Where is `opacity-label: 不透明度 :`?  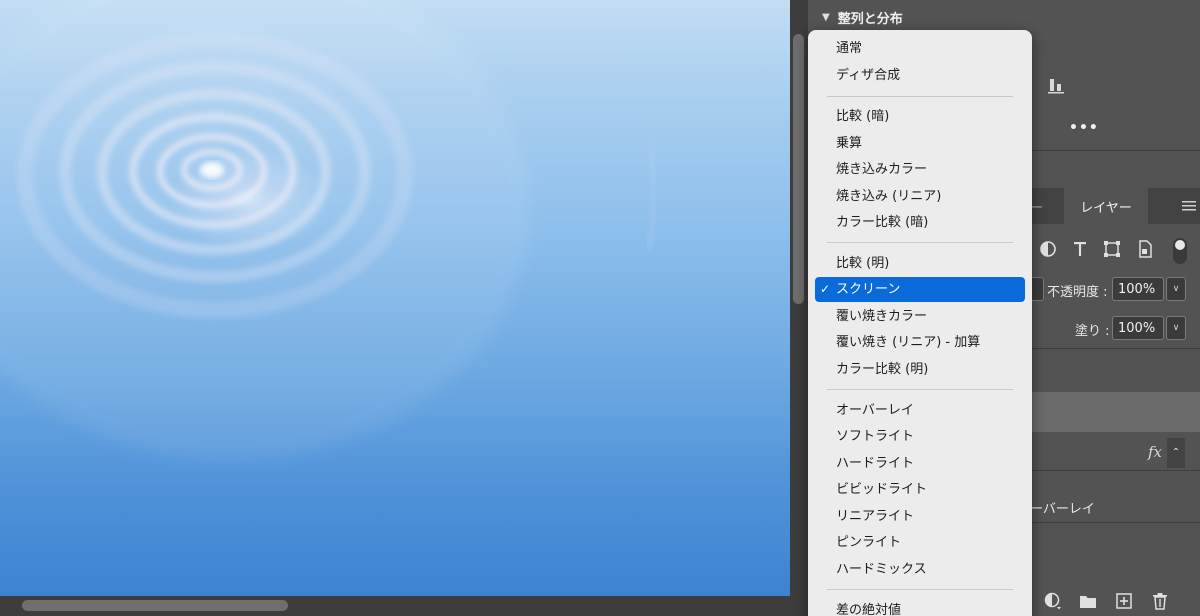
opacity-label: 不透明度 : is located at coordinates (1077, 292).